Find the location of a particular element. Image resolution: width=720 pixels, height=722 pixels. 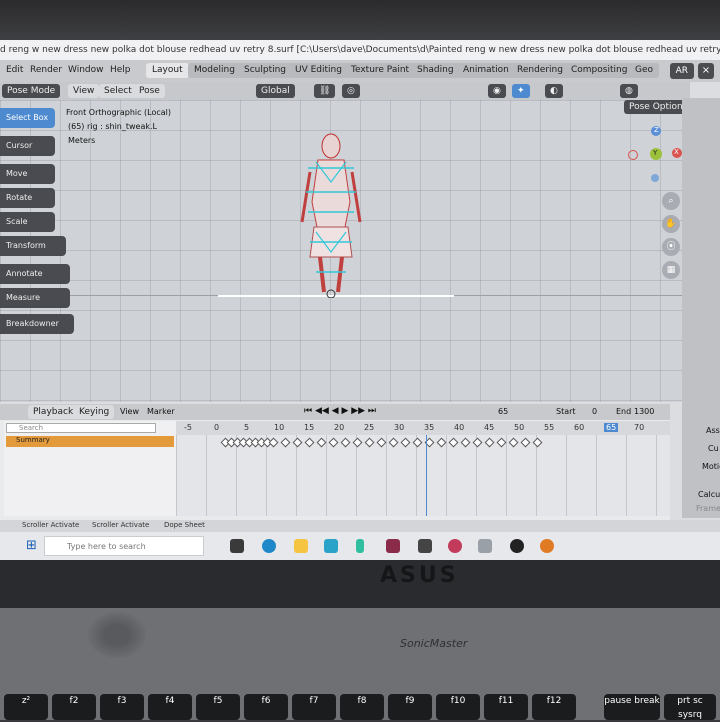

pose-menu: Pose is located at coordinates (149, 91).